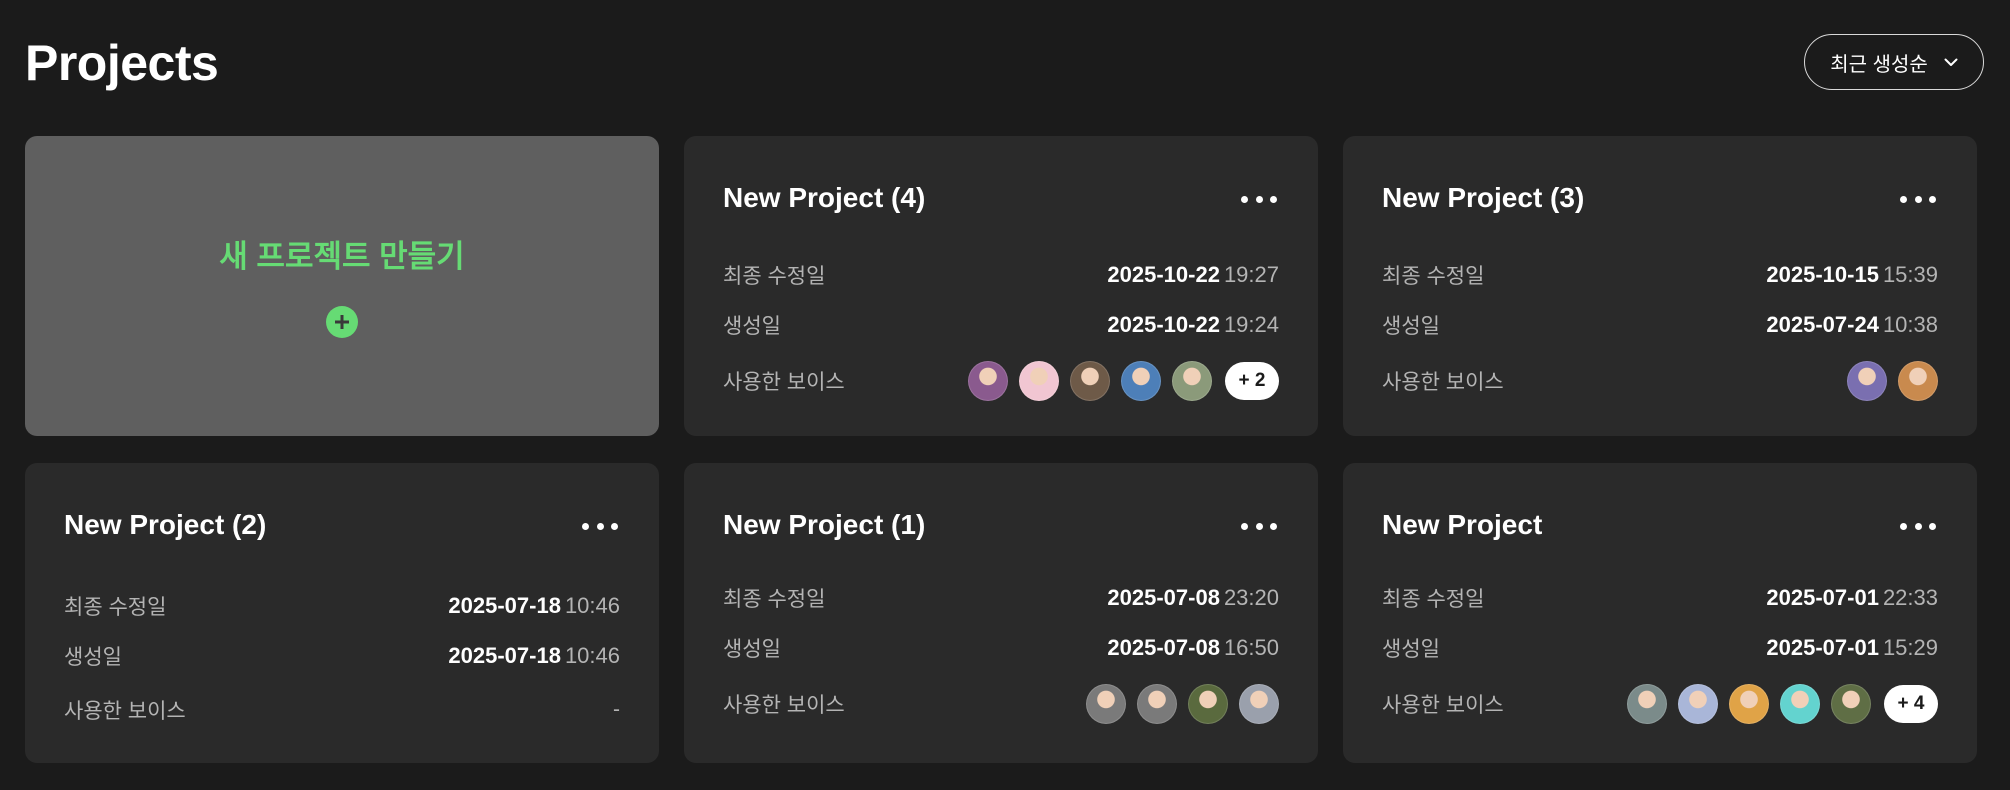 Image resolution: width=2010 pixels, height=790 pixels. What do you see at coordinates (1001, 275) in the screenshot?
I see `modified-row: 최종 수정일 2025-10-22 19:27` at bounding box center [1001, 275].